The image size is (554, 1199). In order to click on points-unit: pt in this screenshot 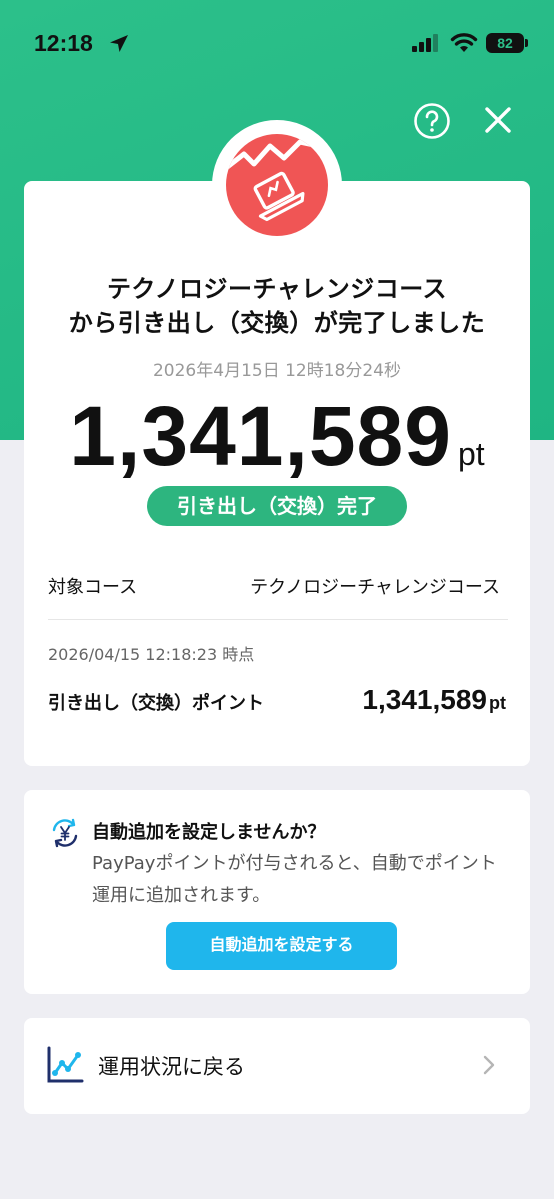, I will do `click(497, 703)`.